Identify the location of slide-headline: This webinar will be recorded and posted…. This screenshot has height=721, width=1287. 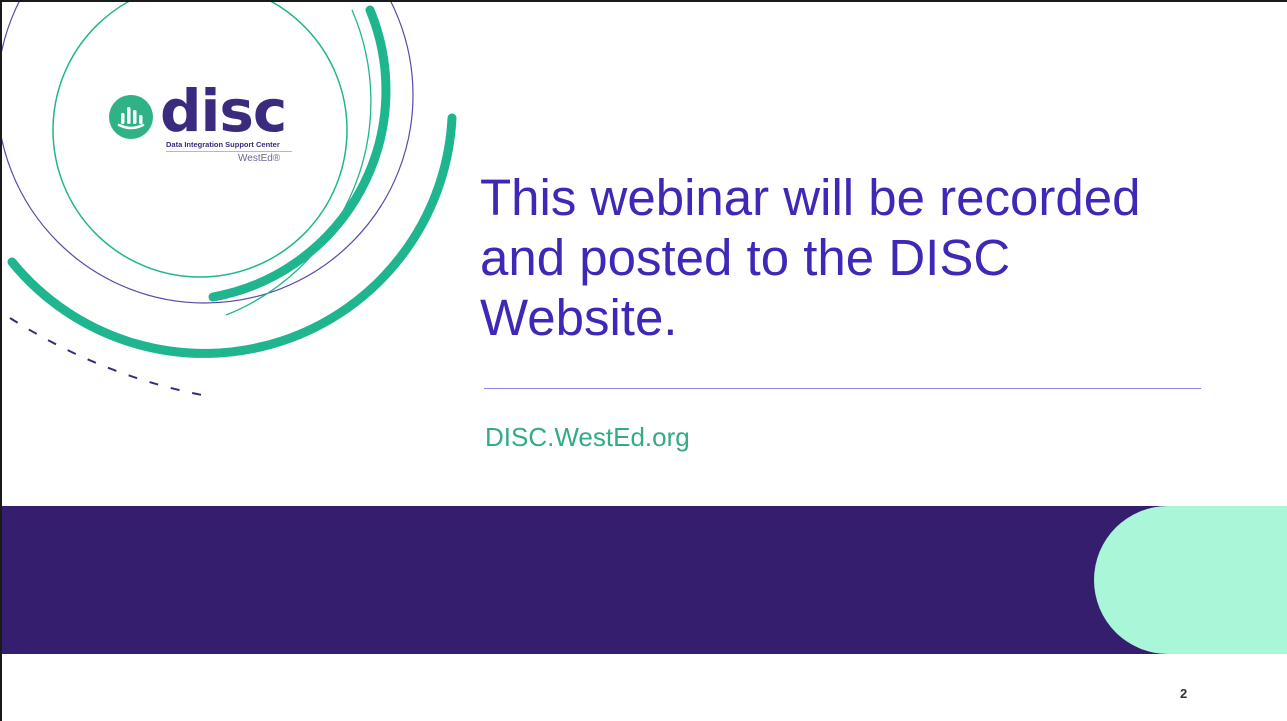
(810, 257).